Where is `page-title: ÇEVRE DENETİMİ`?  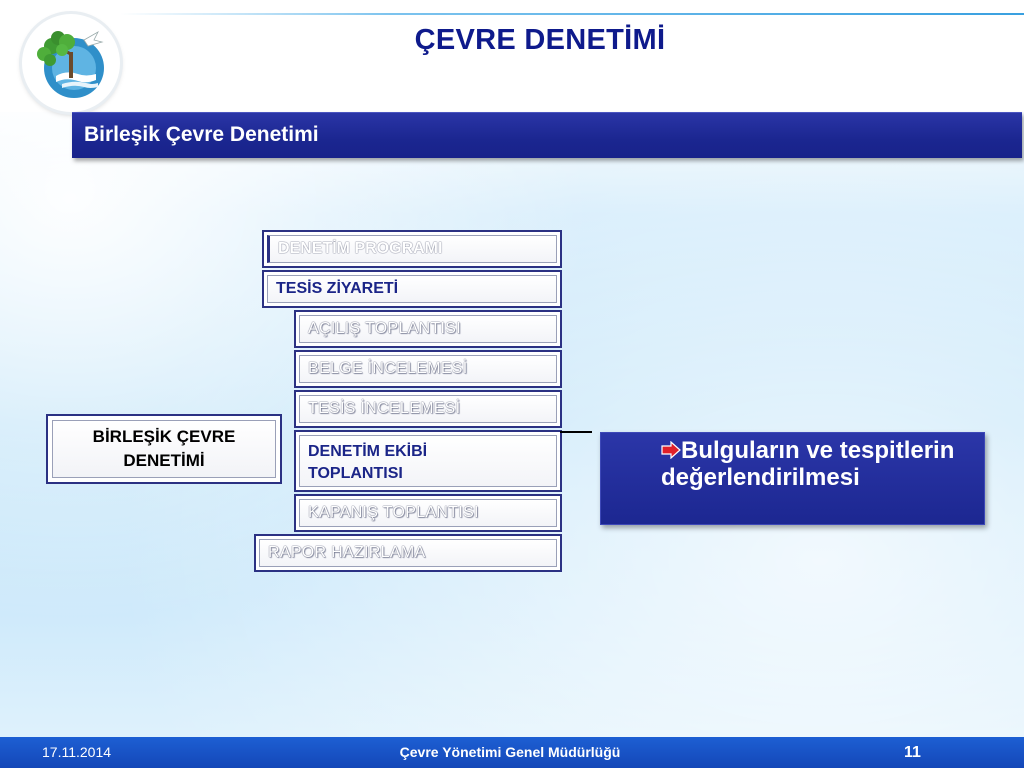
page-title: ÇEVRE DENETİMİ is located at coordinates (540, 40).